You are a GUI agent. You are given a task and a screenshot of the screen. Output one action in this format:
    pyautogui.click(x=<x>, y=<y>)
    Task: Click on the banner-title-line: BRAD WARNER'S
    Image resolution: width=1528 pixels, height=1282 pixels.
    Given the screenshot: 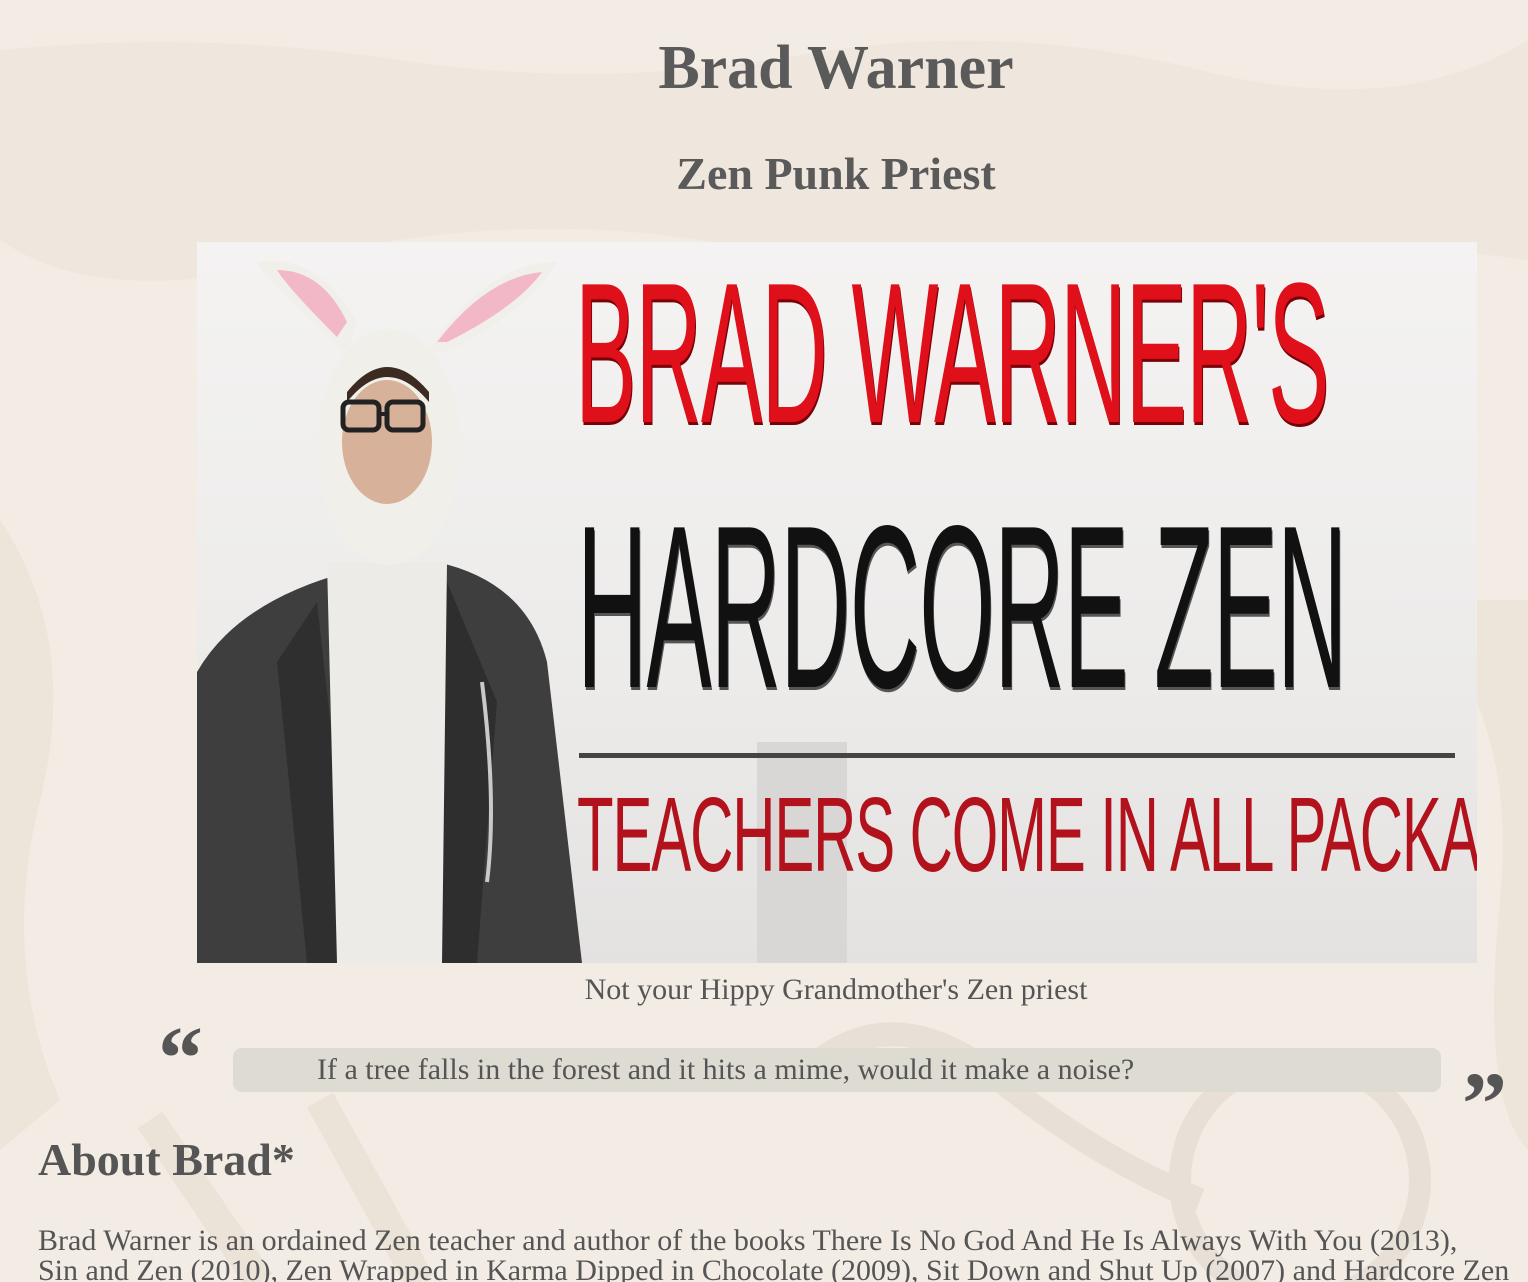 What is the action you would take?
    pyautogui.click(x=952, y=353)
    